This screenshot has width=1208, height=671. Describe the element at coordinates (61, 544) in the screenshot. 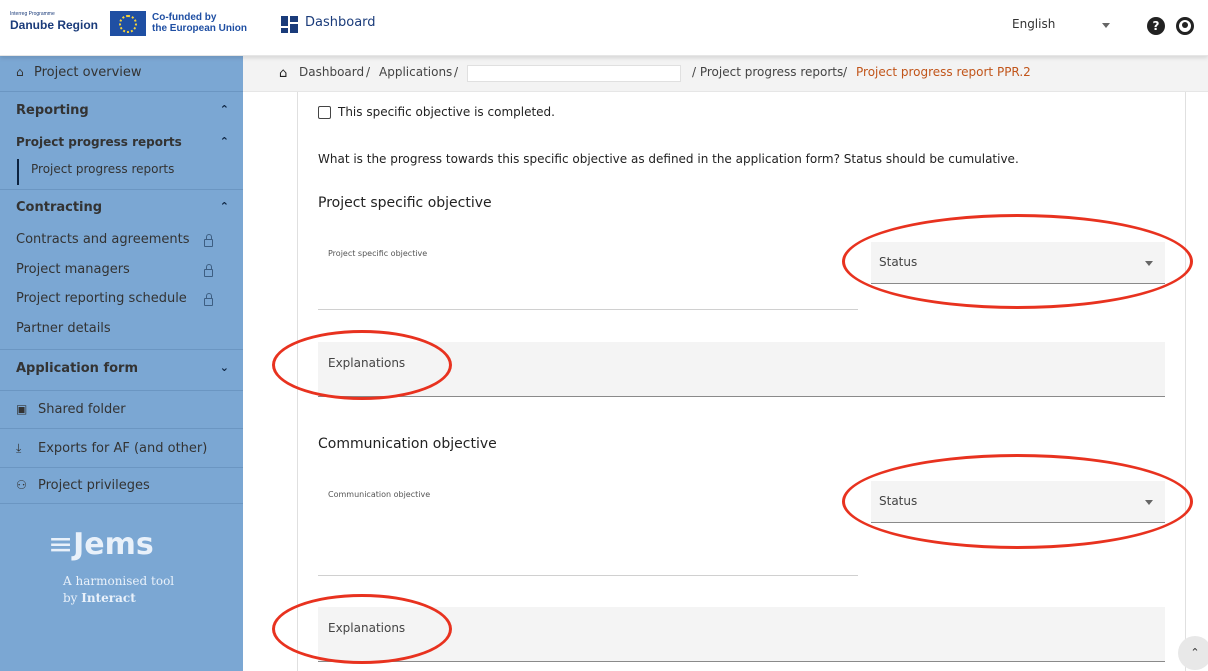

I see `jems-mark-icon: ≡` at that location.